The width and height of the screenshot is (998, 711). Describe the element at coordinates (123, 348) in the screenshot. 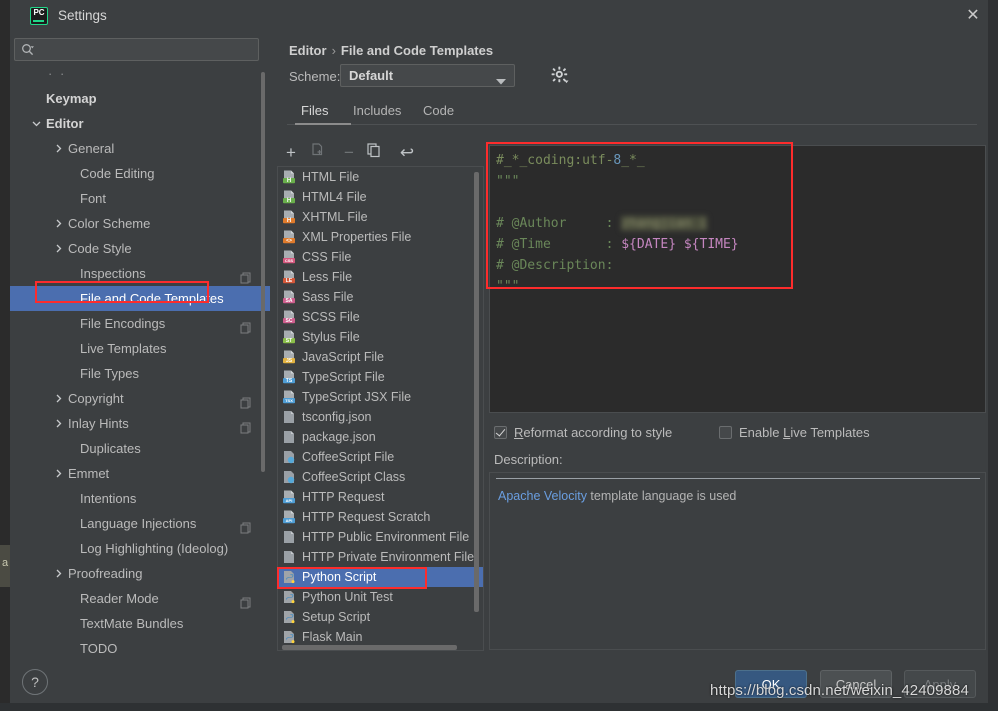

I see `sidebar-item-label: Live Templates` at that location.